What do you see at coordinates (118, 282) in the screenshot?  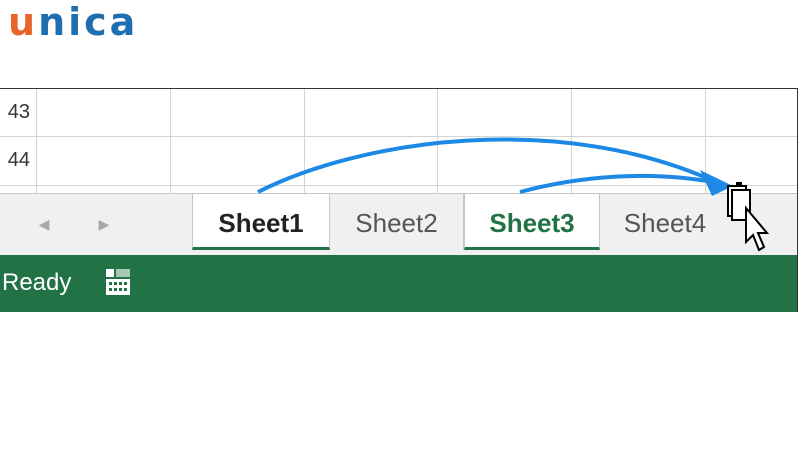 I see `page-layout-icon` at bounding box center [118, 282].